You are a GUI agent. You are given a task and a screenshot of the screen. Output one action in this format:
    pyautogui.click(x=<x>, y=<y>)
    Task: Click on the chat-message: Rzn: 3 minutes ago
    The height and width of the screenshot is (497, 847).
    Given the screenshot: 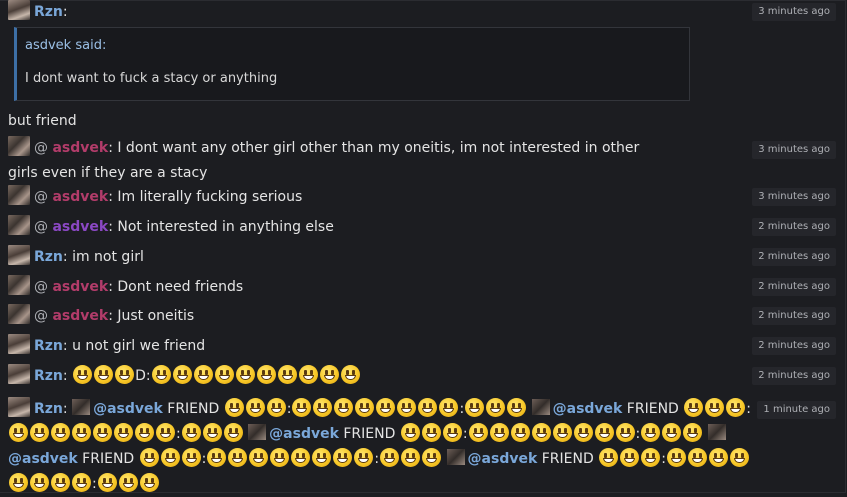 What is the action you would take?
    pyautogui.click(x=423, y=12)
    